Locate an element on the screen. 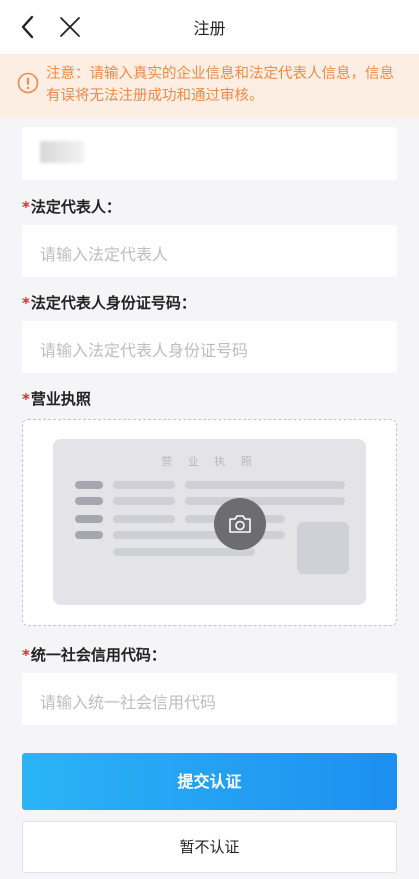 The height and width of the screenshot is (879, 419). legal-rep-placeholder: 请输入法定代表人 is located at coordinates (104, 254).